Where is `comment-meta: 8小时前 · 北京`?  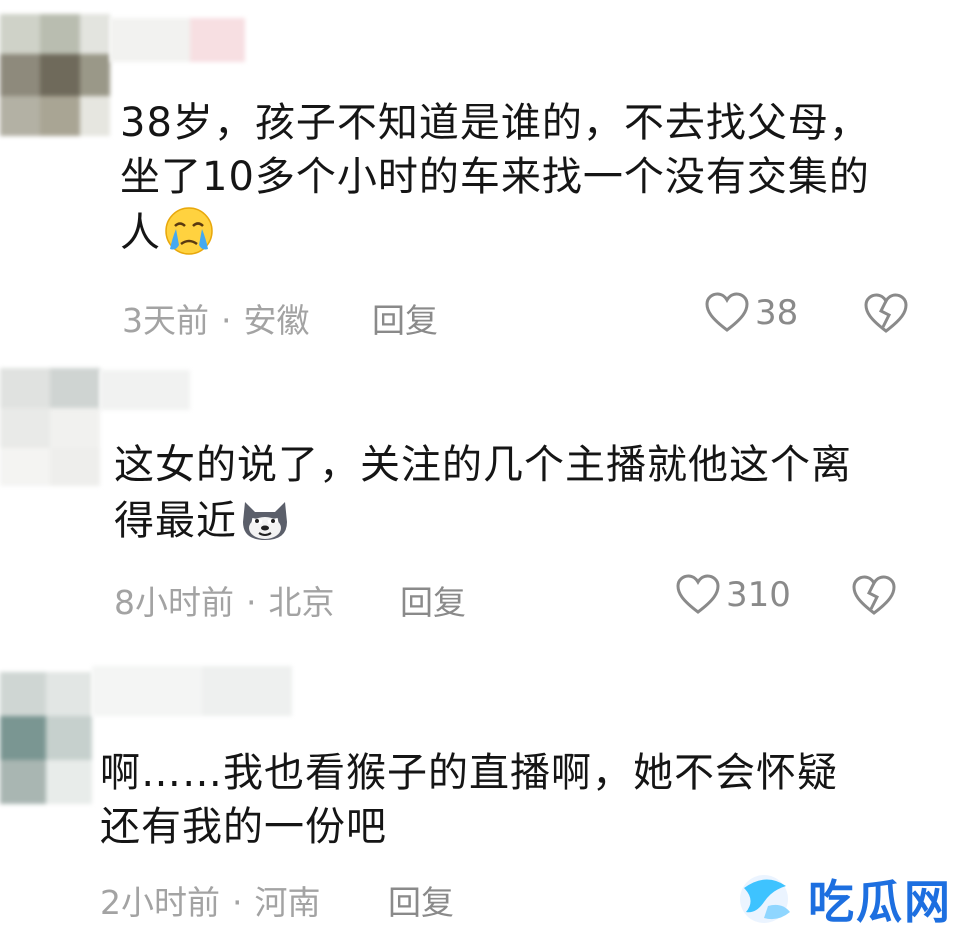 comment-meta: 8小时前 · 北京 is located at coordinates (224, 600).